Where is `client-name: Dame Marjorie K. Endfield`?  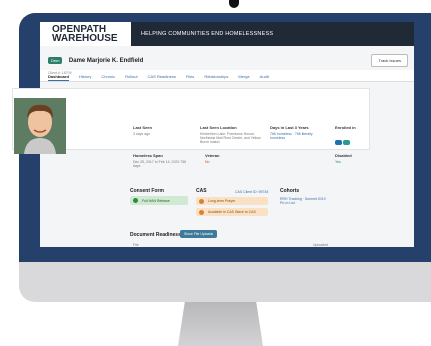
client-name: Dame Marjorie K. Endfield is located at coordinates (106, 60).